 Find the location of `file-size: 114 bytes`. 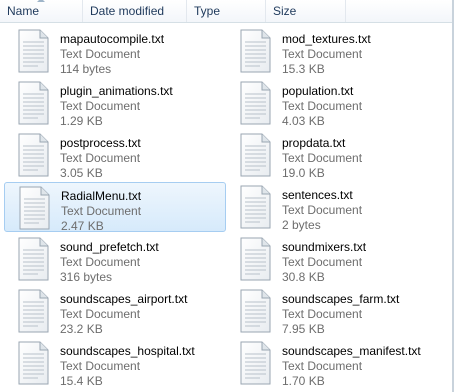

file-size: 114 bytes is located at coordinates (86, 69).